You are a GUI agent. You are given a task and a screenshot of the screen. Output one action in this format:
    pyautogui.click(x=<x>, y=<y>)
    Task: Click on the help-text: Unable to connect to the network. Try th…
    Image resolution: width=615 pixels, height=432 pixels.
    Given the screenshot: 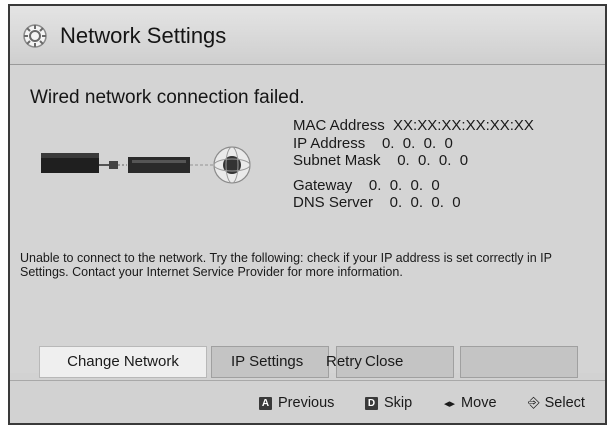 What is the action you would take?
    pyautogui.click(x=286, y=265)
    